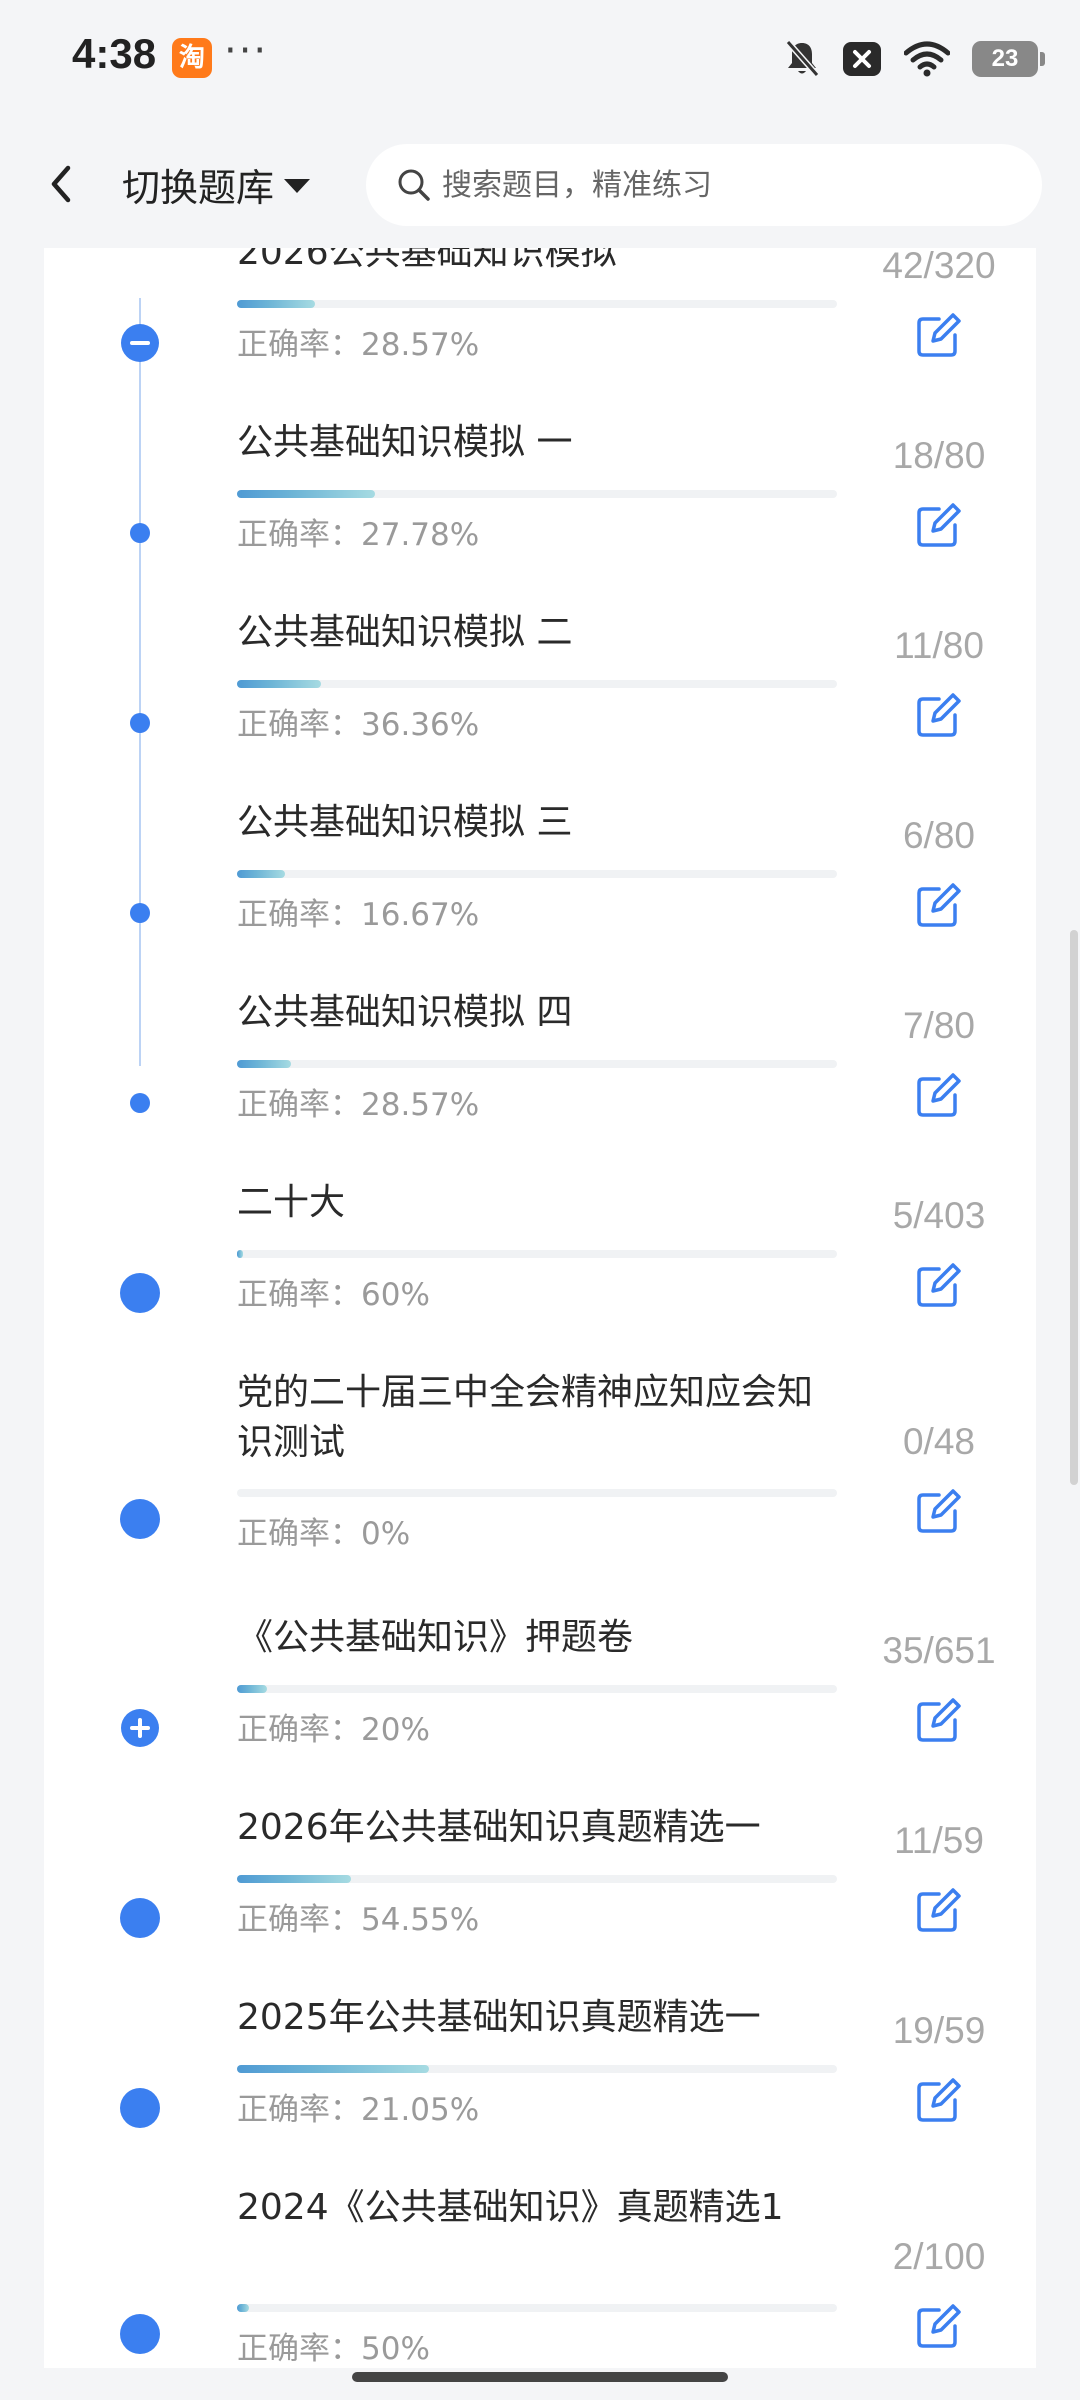 This screenshot has height=2400, width=1080. What do you see at coordinates (291, 1202) in the screenshot?
I see `item-title: 二十大` at bounding box center [291, 1202].